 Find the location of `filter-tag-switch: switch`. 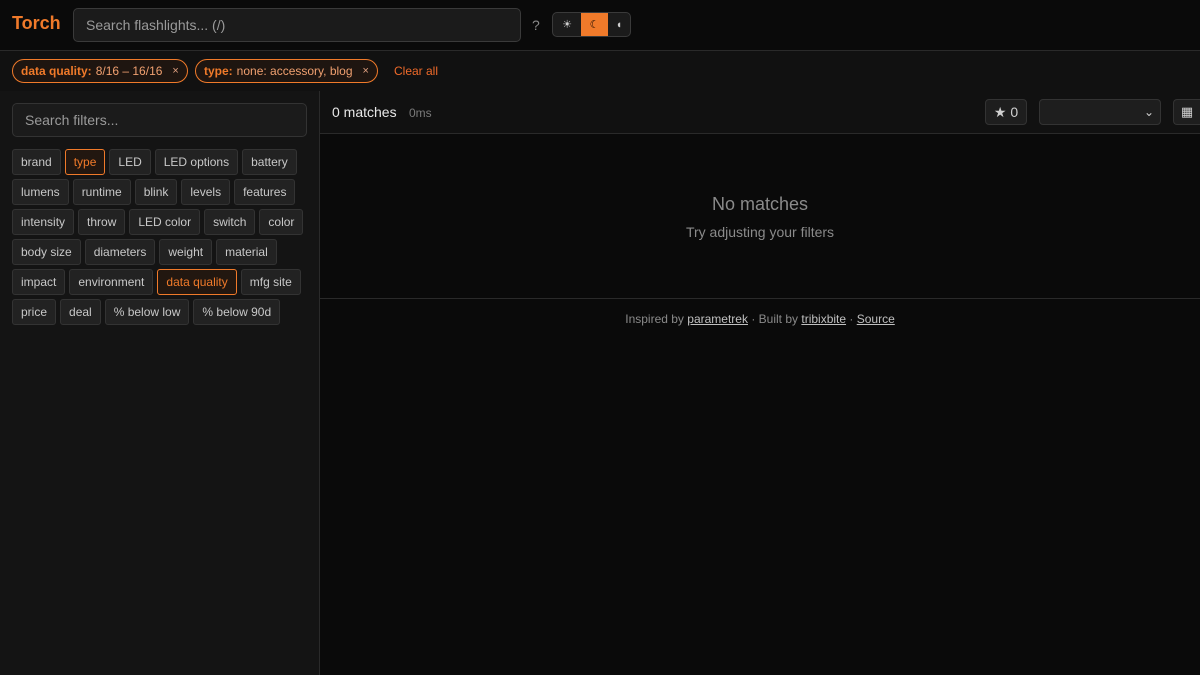

filter-tag-switch: switch is located at coordinates (230, 222).